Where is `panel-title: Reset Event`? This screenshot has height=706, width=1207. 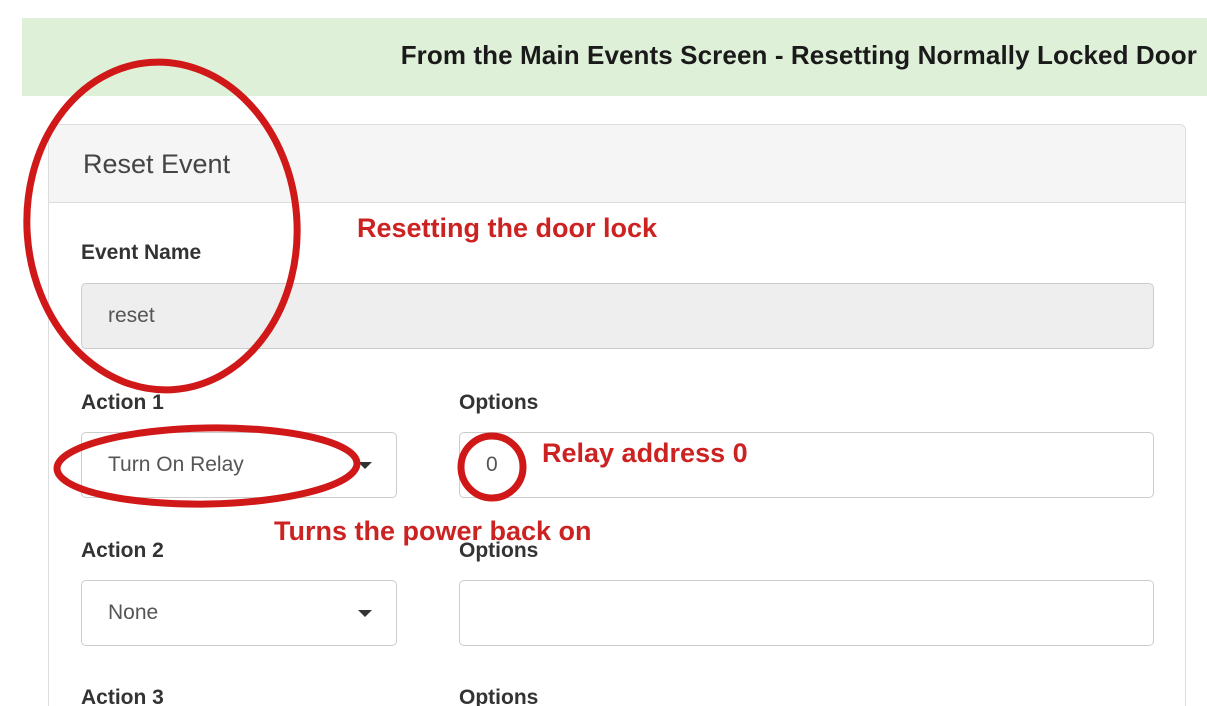 panel-title: Reset Event is located at coordinates (157, 164).